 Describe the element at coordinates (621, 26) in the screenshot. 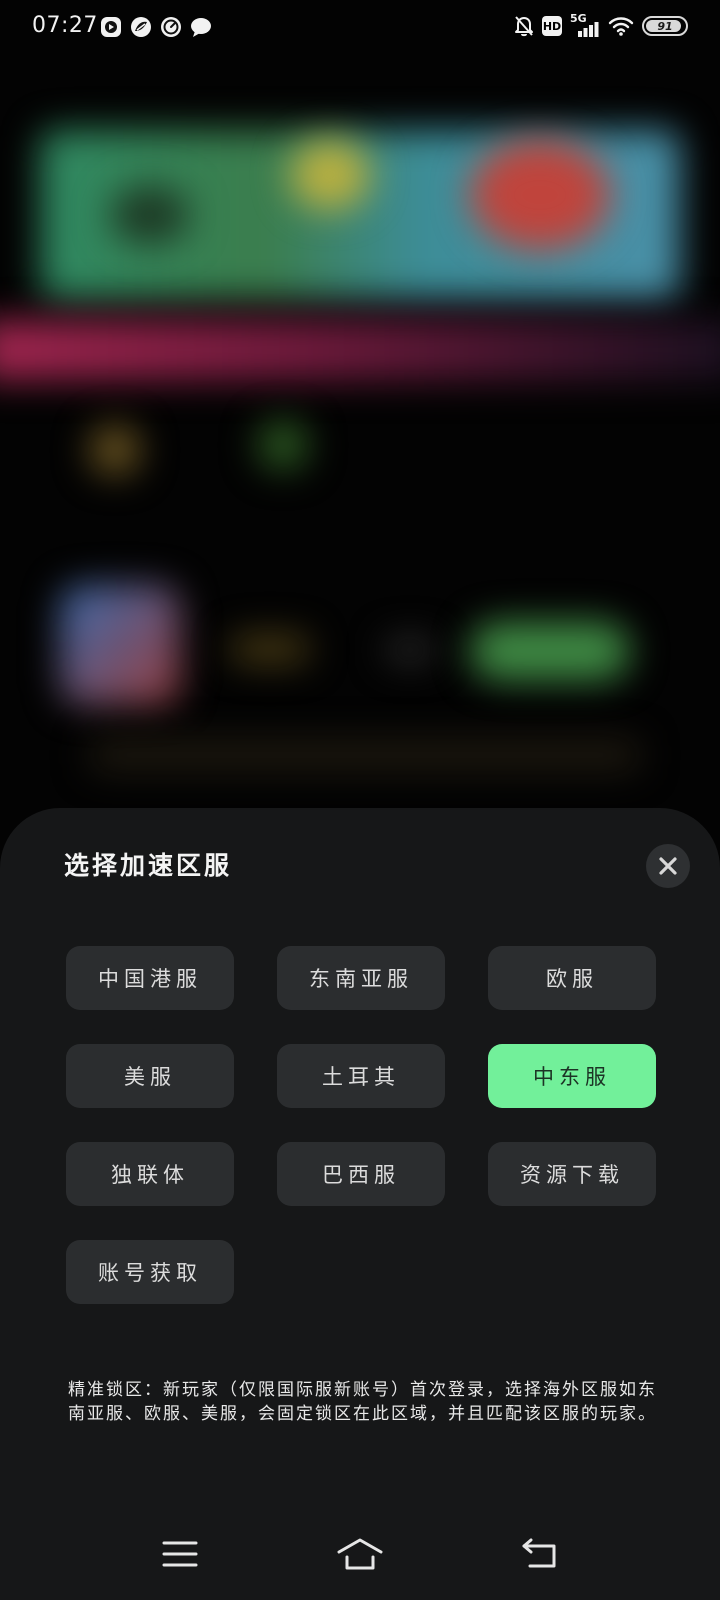

I see `wifi-icon` at that location.